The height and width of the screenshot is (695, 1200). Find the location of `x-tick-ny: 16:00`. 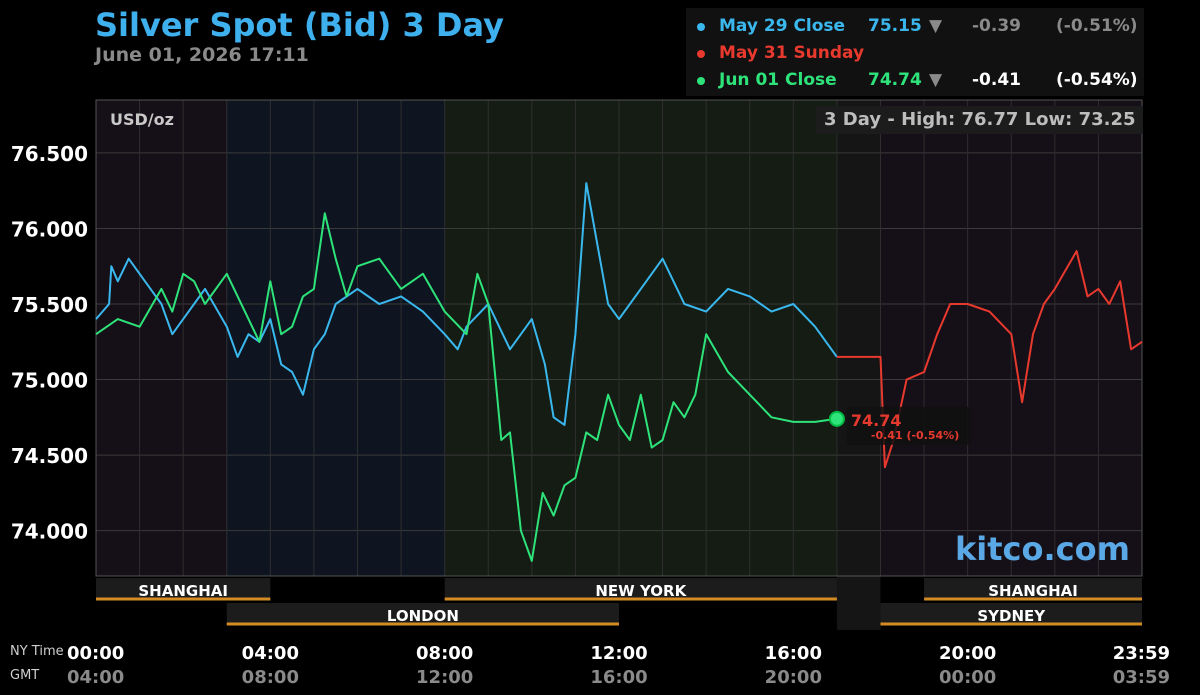

x-tick-ny: 16:00 is located at coordinates (793, 653).